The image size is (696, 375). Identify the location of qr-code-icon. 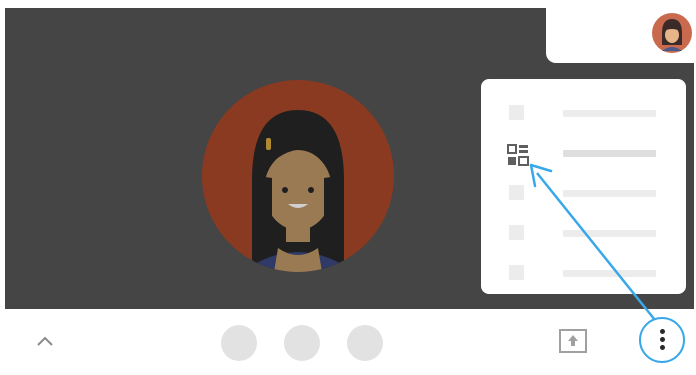
(518, 155).